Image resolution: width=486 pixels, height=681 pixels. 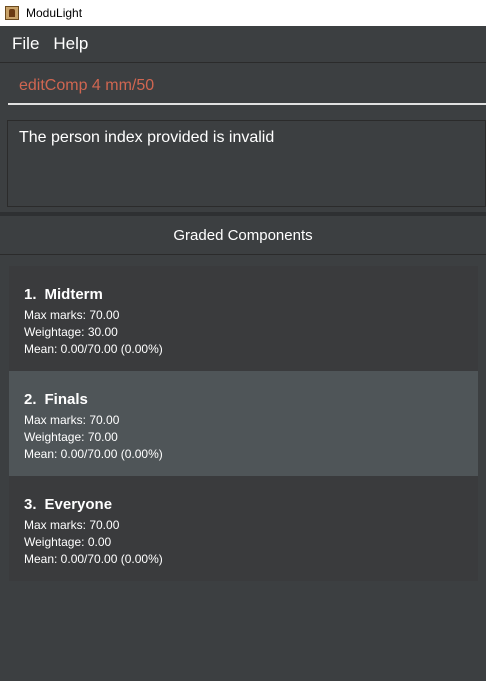 What do you see at coordinates (251, 294) in the screenshot?
I see `component-title: 1. Midterm` at bounding box center [251, 294].